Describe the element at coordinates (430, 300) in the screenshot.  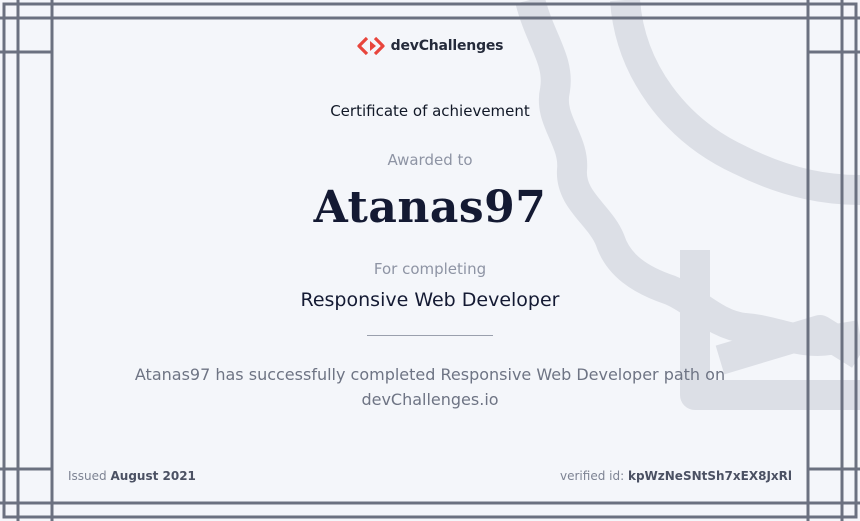
I see `course-name: Responsive Web Developer` at that location.